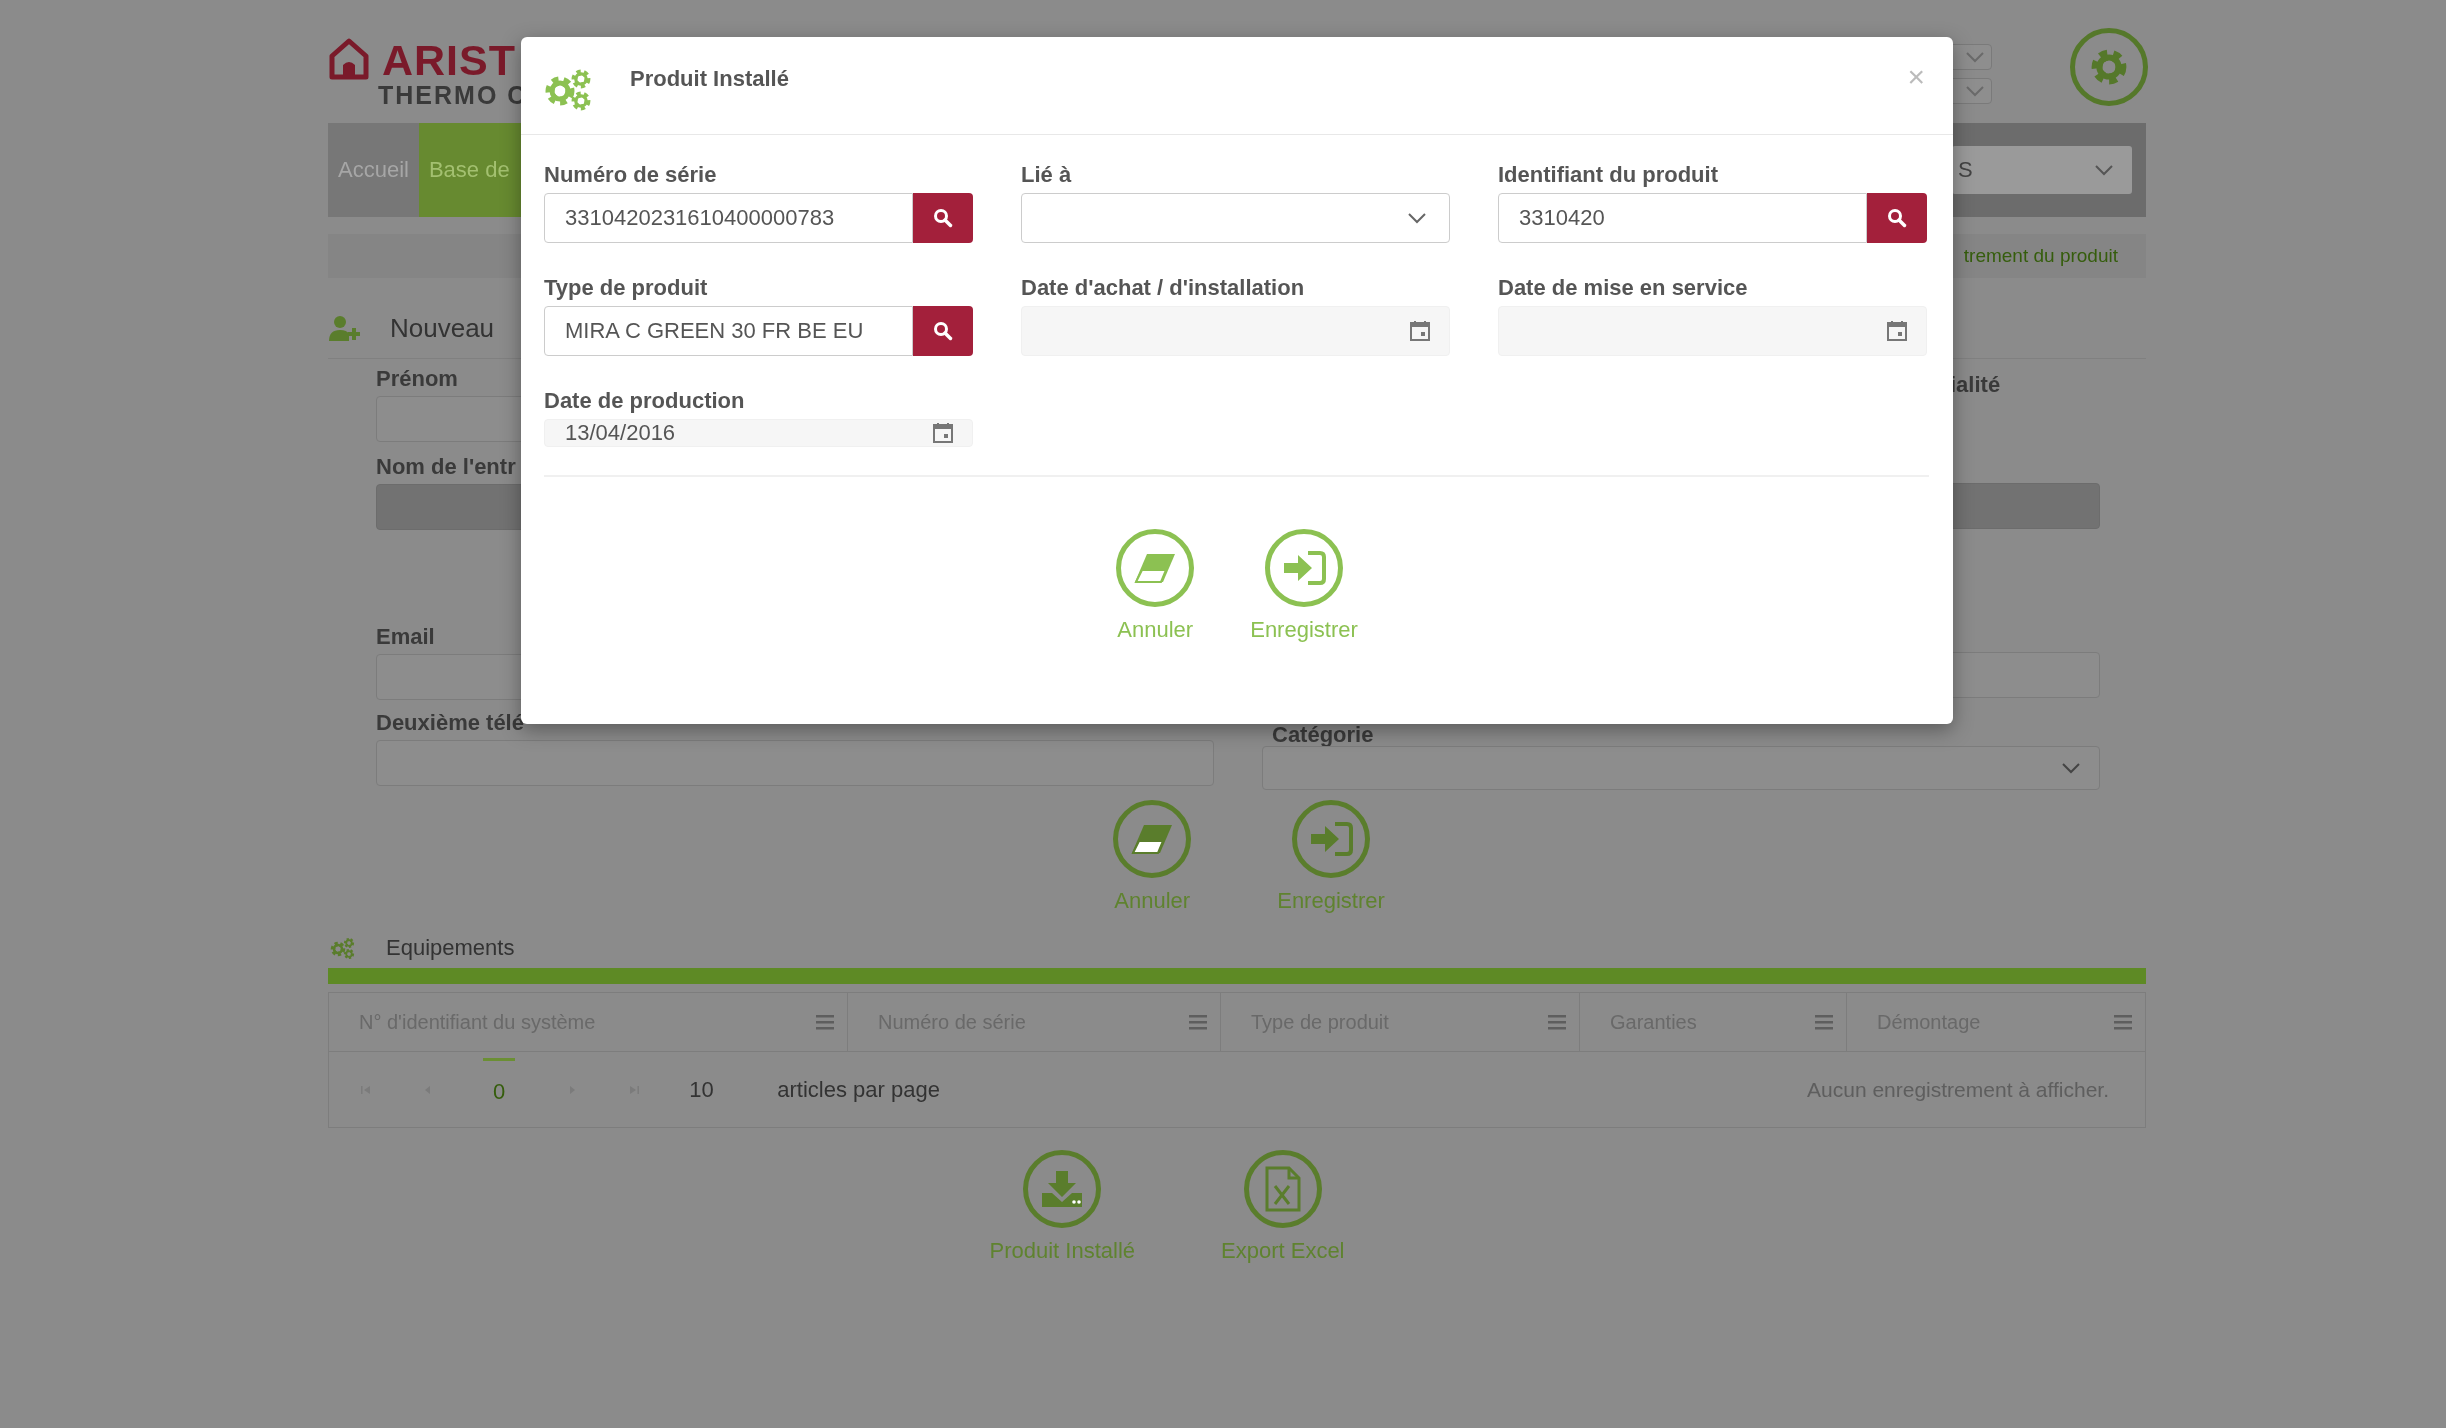 The image size is (2446, 1428). I want to click on download-icon, so click(1062, 1189).